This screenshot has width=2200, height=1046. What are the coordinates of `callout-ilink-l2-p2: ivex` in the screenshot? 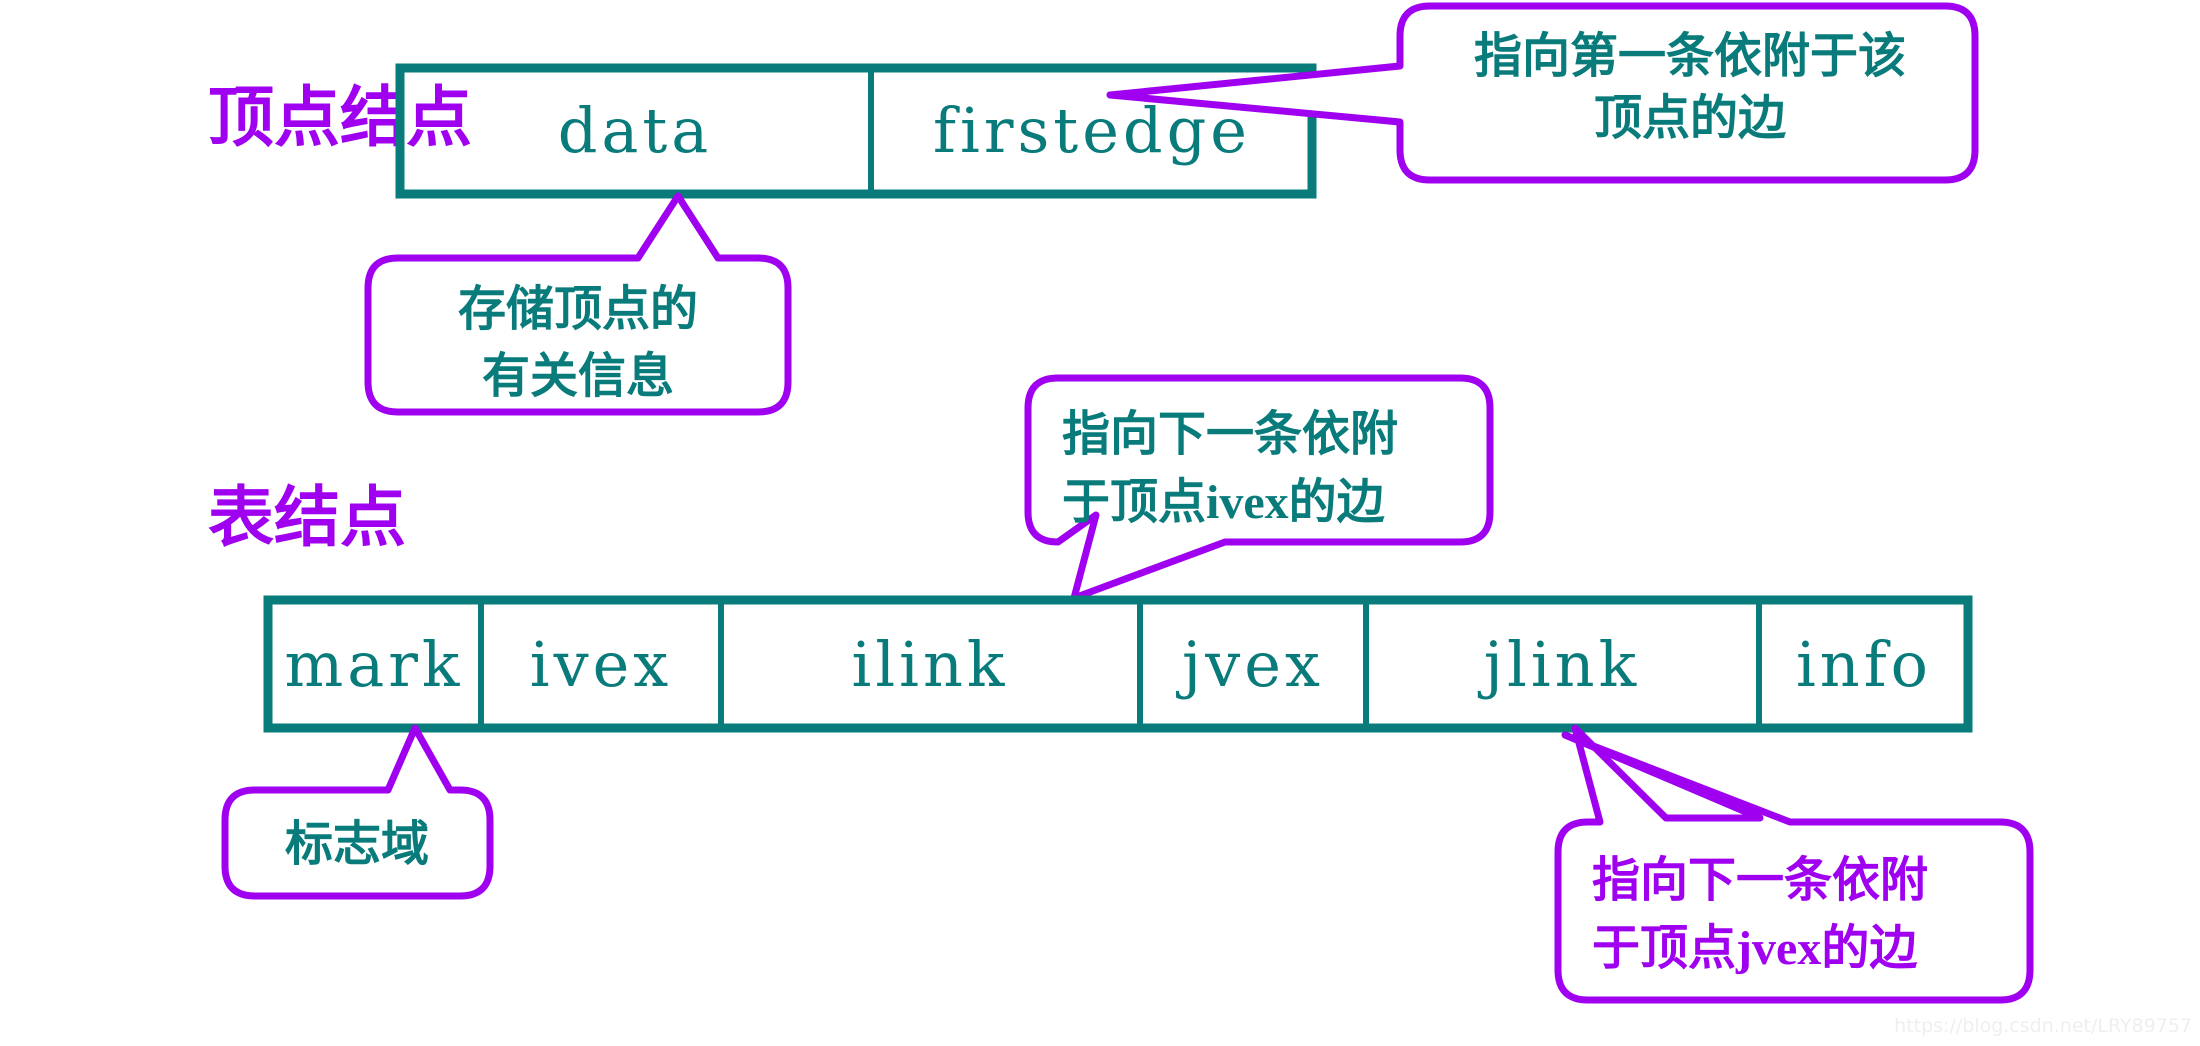 It's located at (1247, 502).